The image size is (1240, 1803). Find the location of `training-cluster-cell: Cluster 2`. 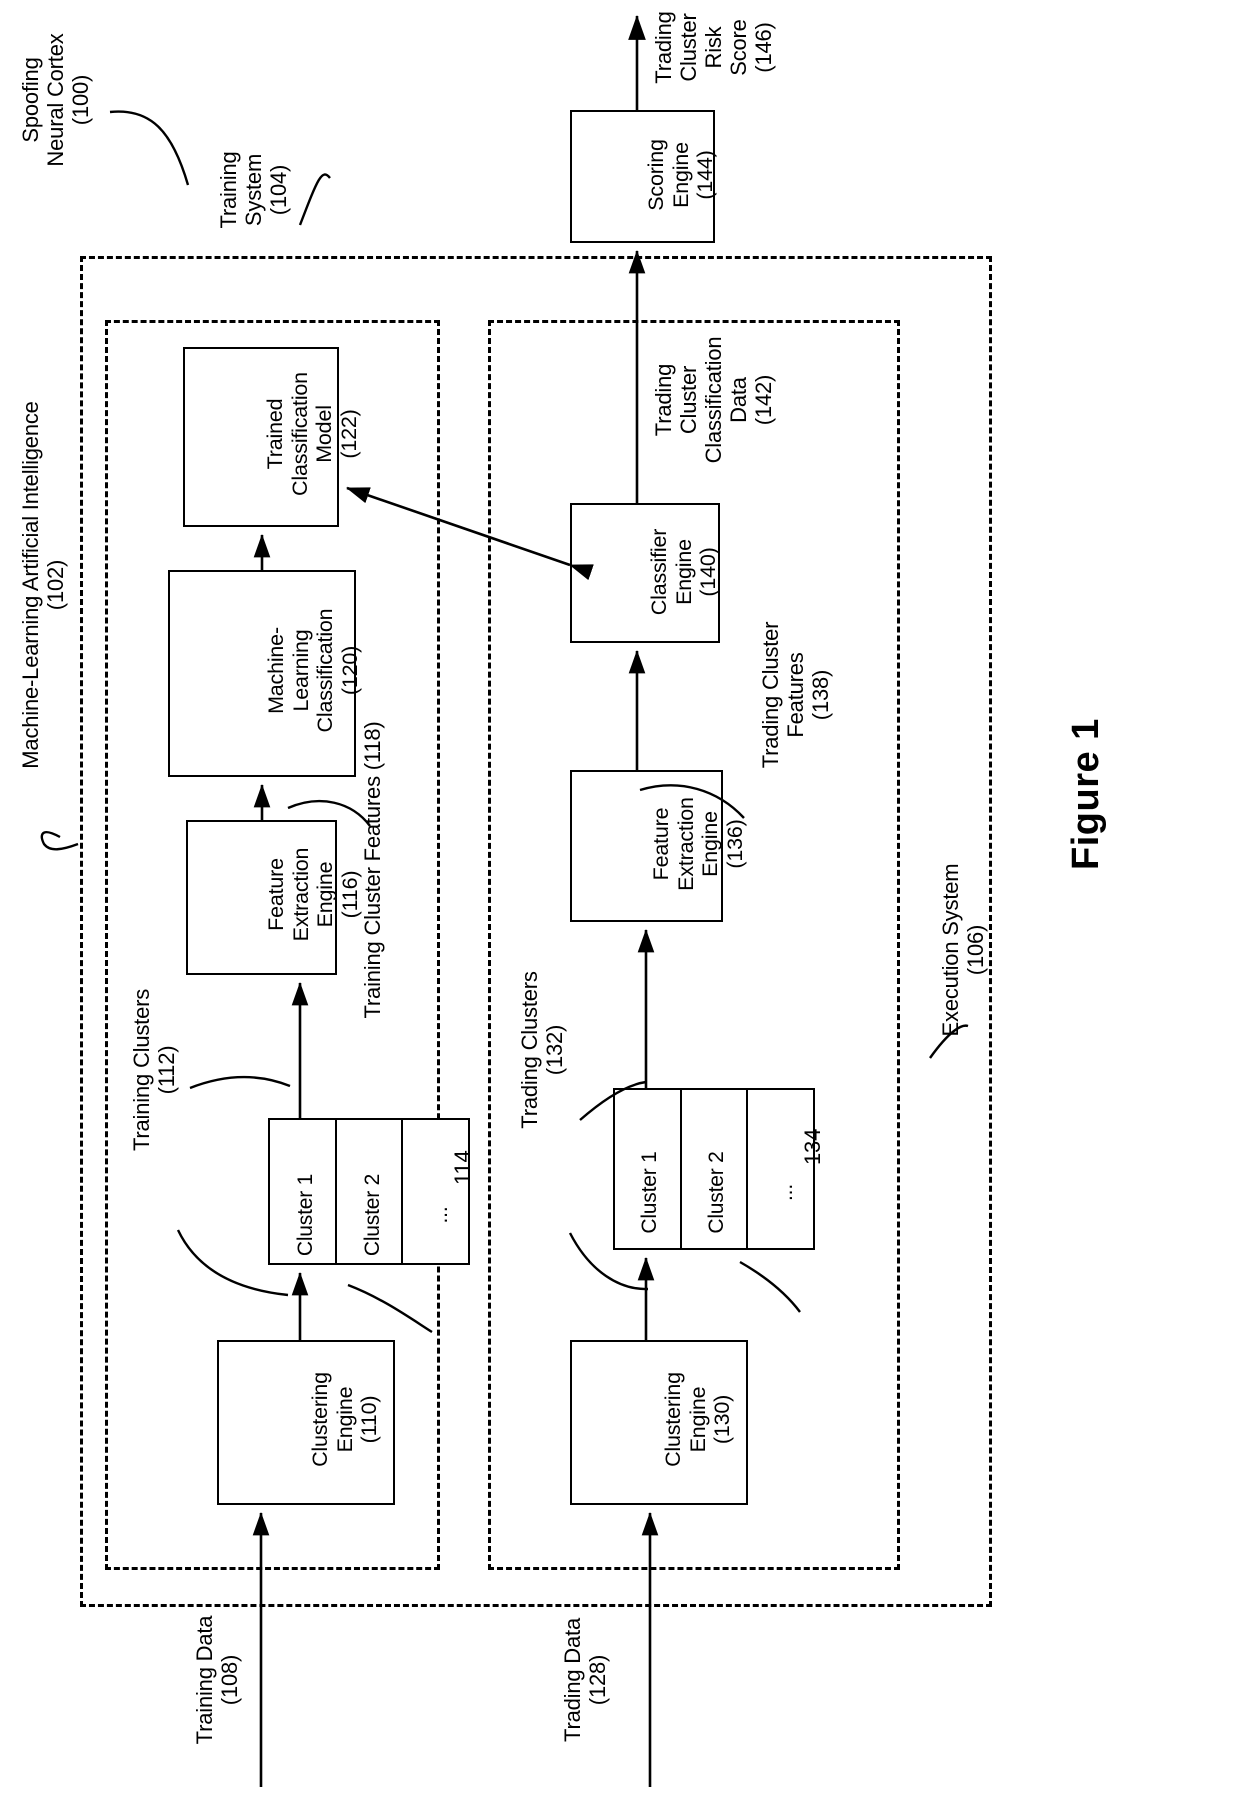

training-cluster-cell: Cluster 2 is located at coordinates (370, 1191).